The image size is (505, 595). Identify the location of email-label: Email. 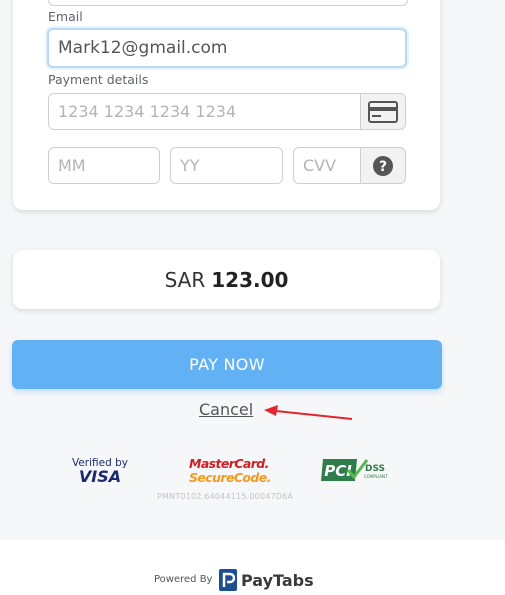
(65, 16).